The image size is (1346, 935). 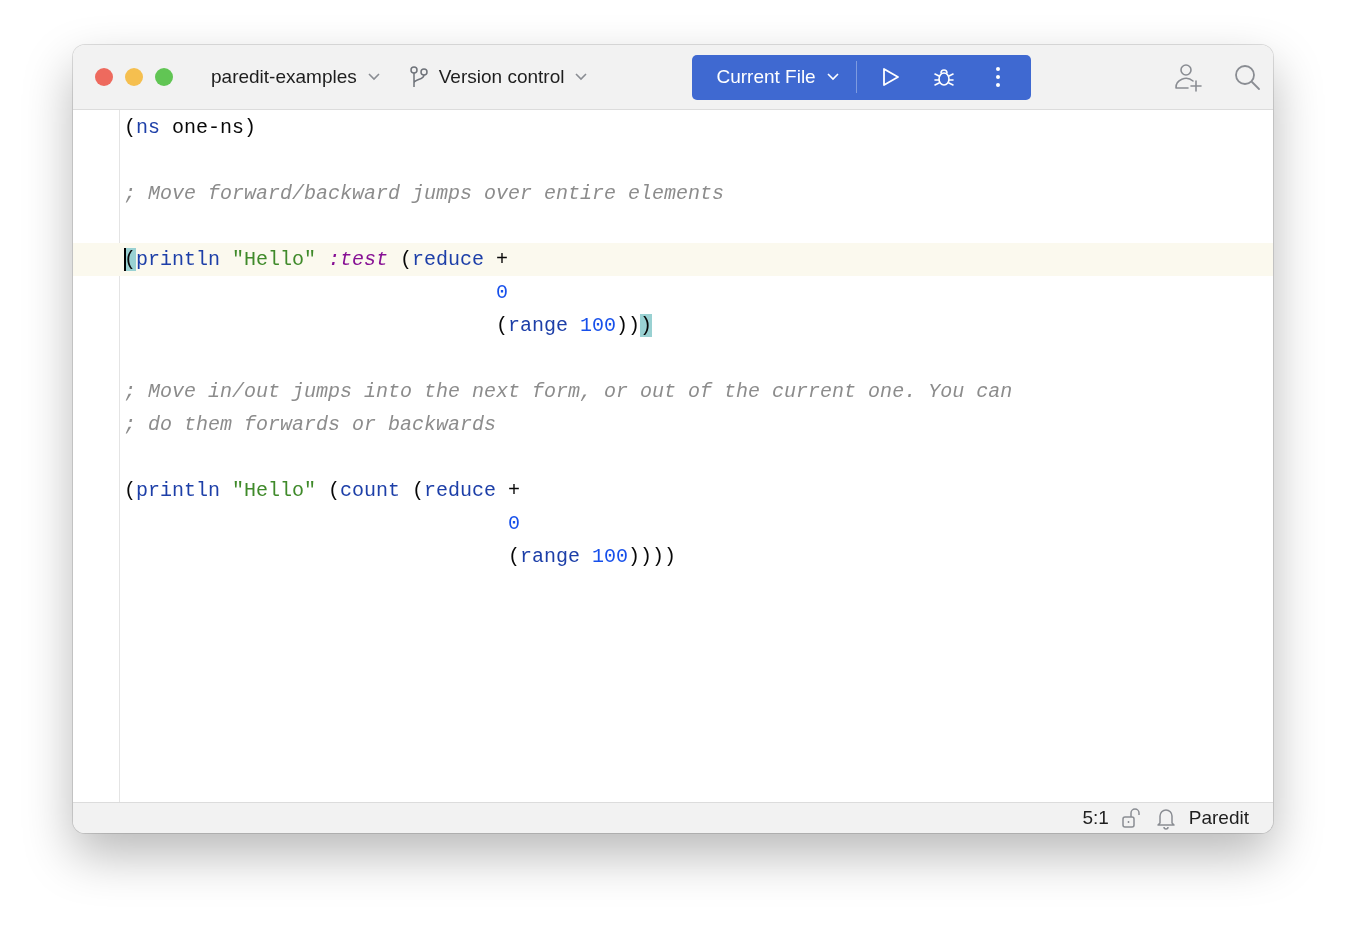 I want to click on code-comment: ; Move in/out jumps into the next form, or out of the current one. You can, so click(x=568, y=391).